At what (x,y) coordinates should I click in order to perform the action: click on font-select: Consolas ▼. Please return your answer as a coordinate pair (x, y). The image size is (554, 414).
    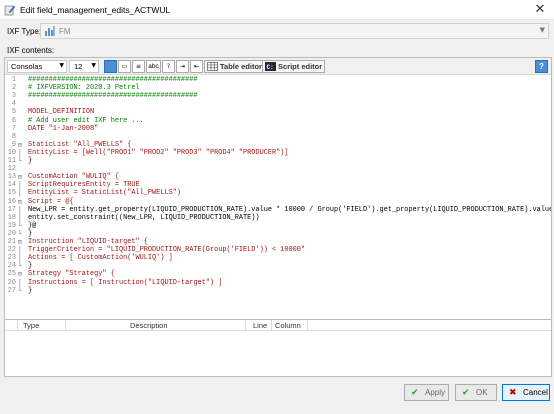
    Looking at the image, I should click on (37, 66).